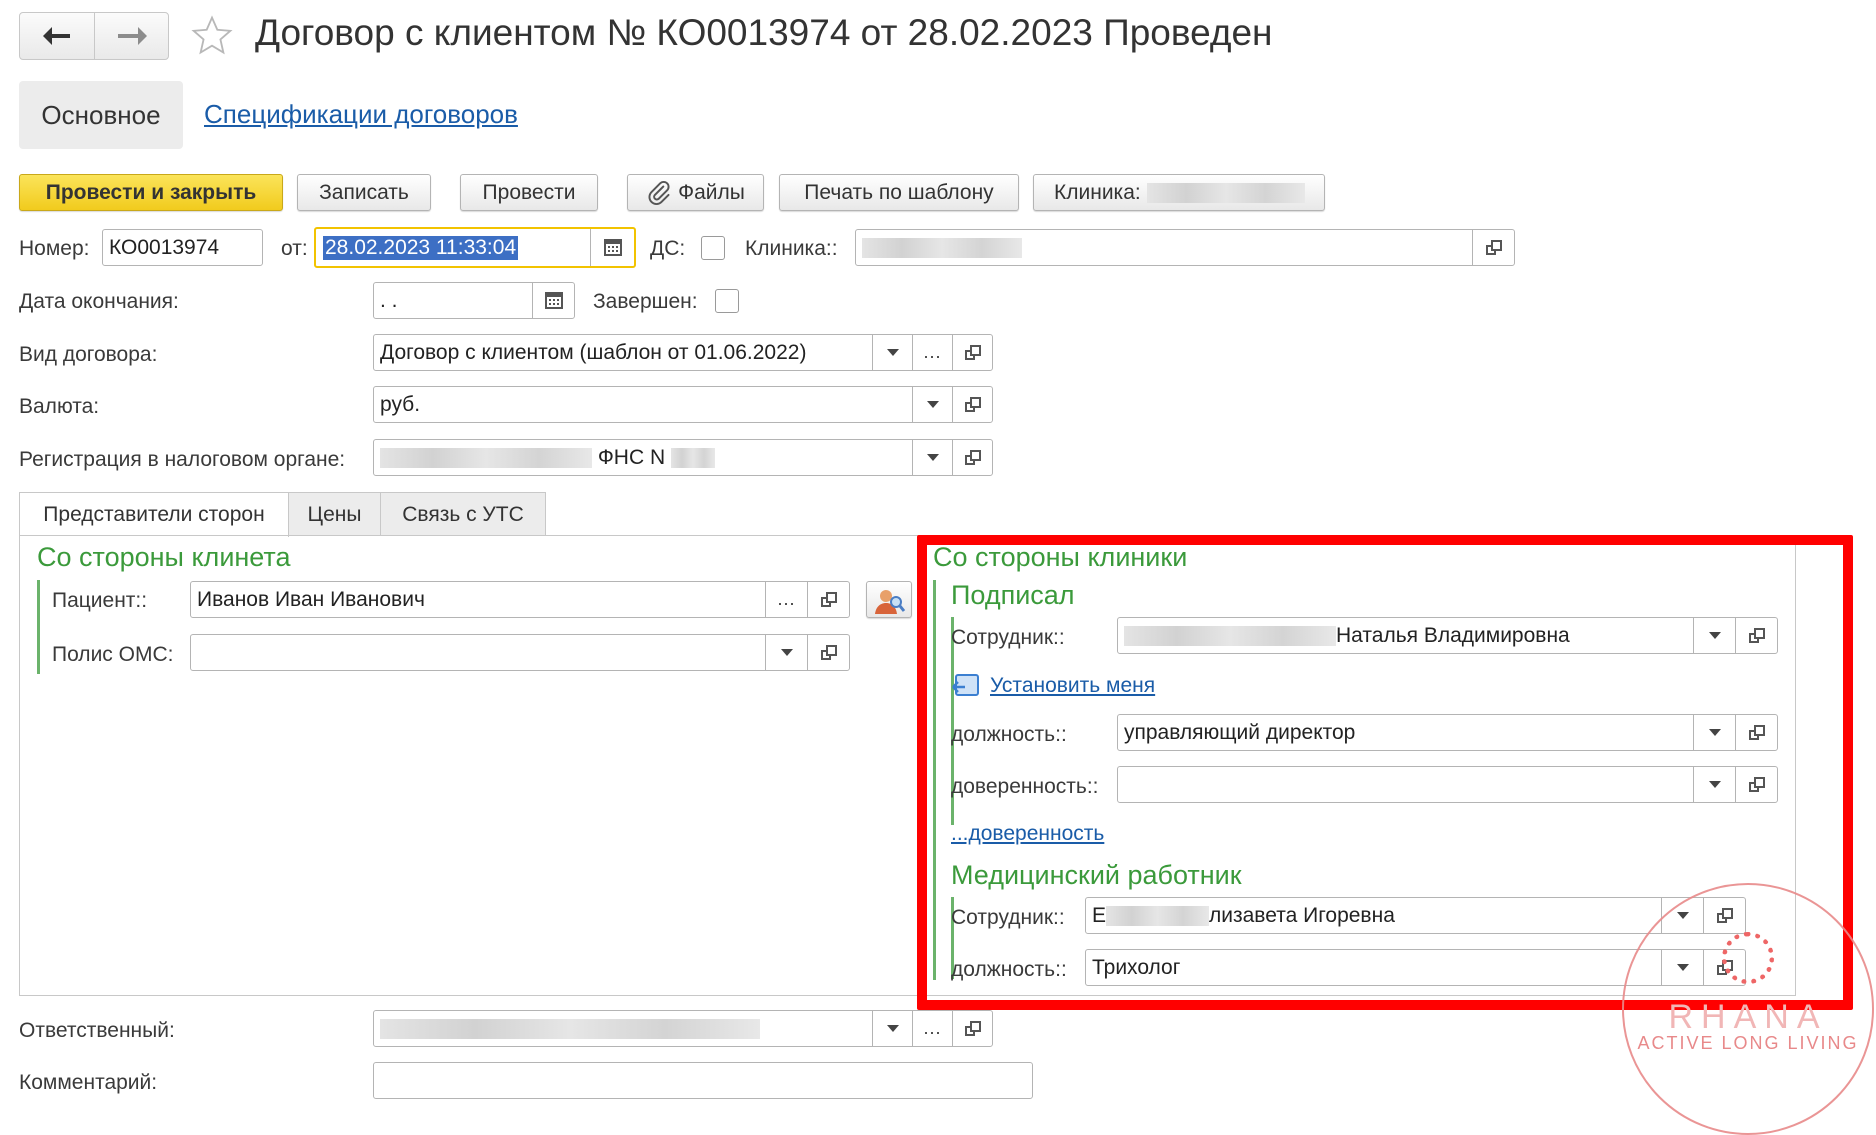  I want to click on watermark-tagline: ACTIVE LONG LIVING, so click(1748, 1043).